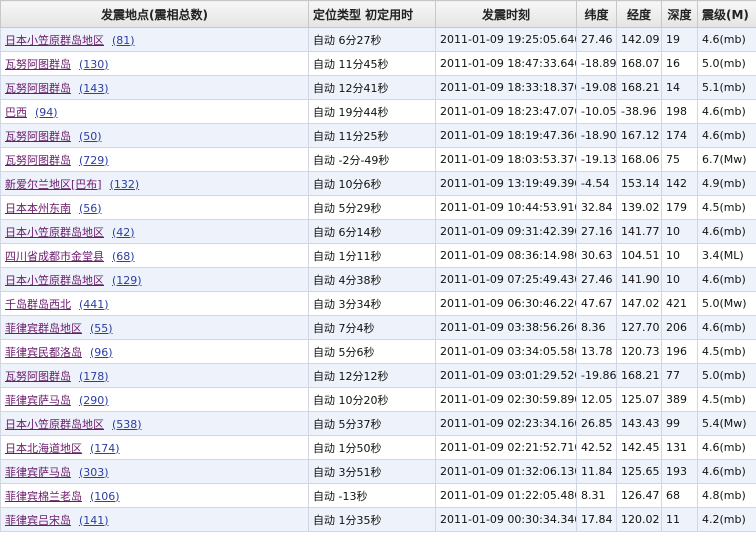 The width and height of the screenshot is (756, 535). What do you see at coordinates (94, 376) in the screenshot?
I see `phase-count-link: (178)` at bounding box center [94, 376].